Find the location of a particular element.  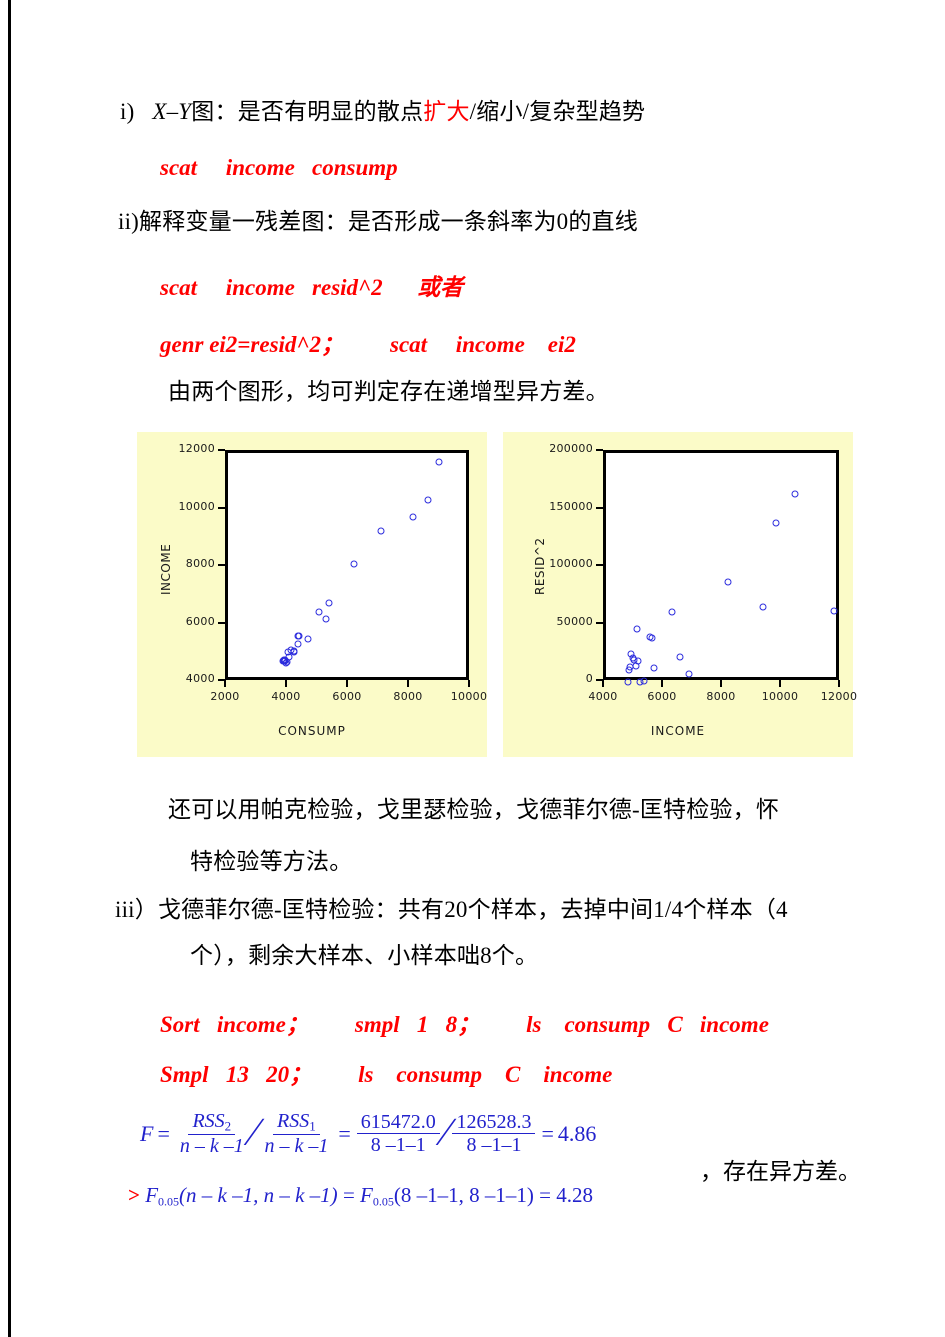

rss1-sub: 1 is located at coordinates (312, 1126).